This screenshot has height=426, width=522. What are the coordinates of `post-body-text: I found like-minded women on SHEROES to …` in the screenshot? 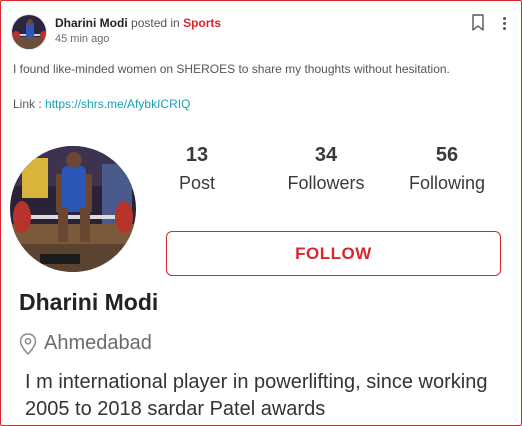 It's located at (231, 69).